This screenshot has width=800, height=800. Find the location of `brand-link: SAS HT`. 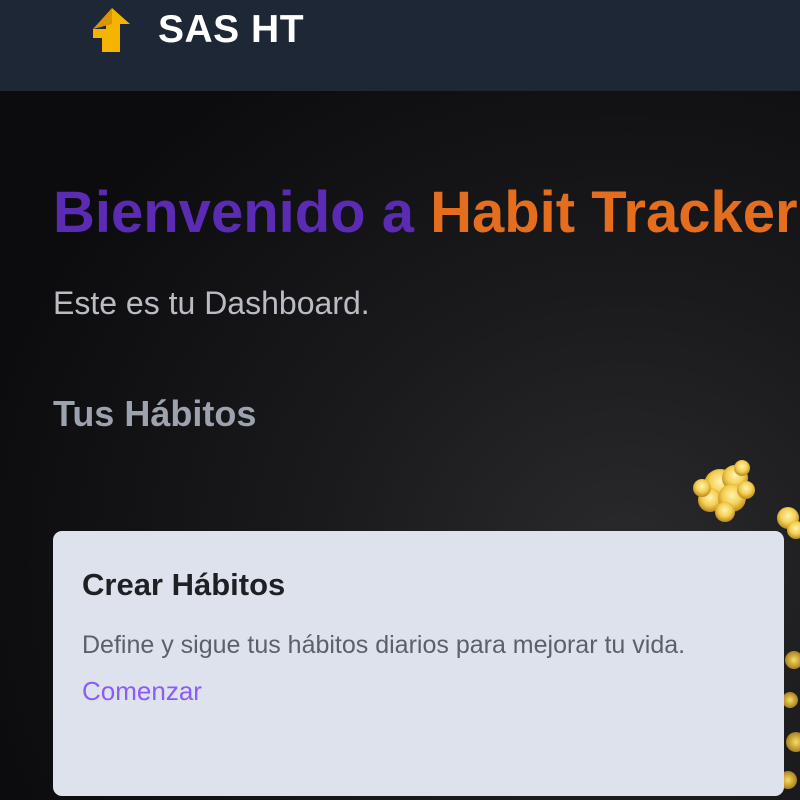

brand-link: SAS HT is located at coordinates (197, 30).